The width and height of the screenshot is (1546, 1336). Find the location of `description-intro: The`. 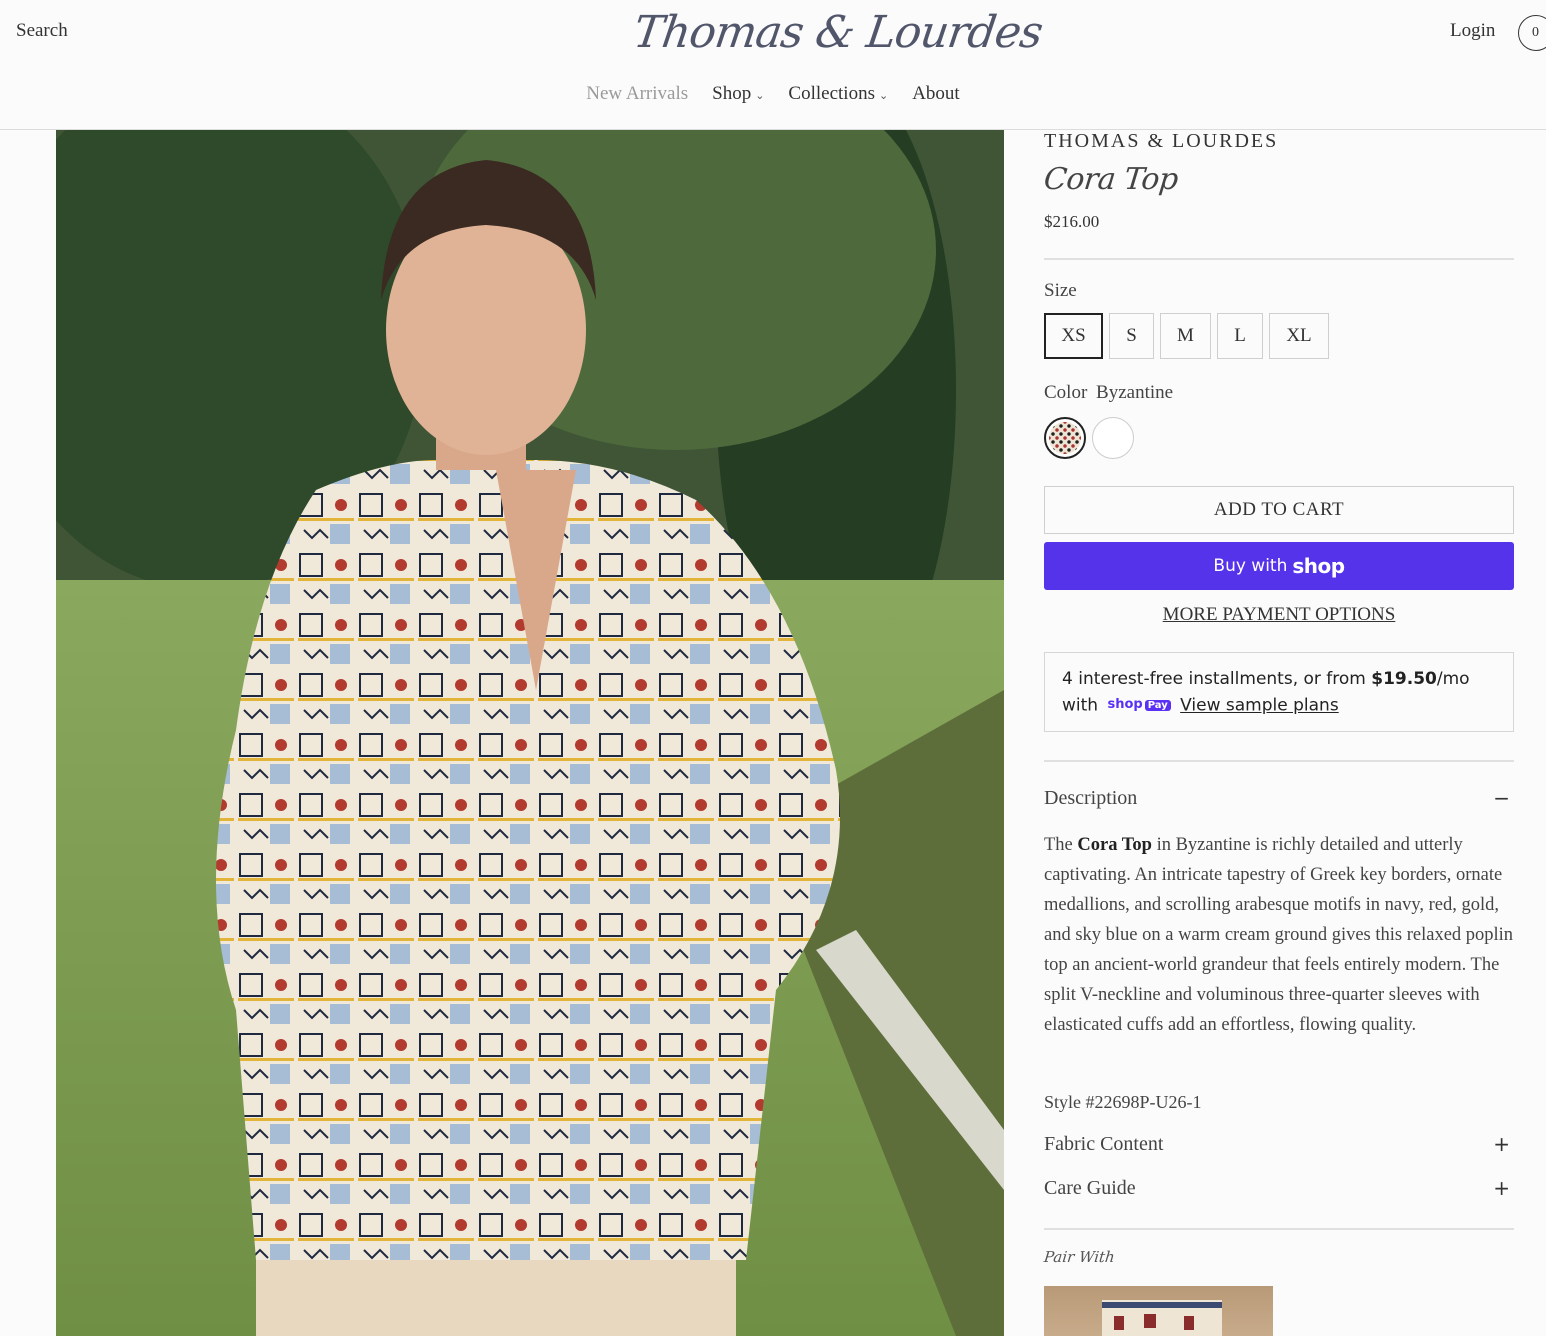

description-intro: The is located at coordinates (1061, 845).